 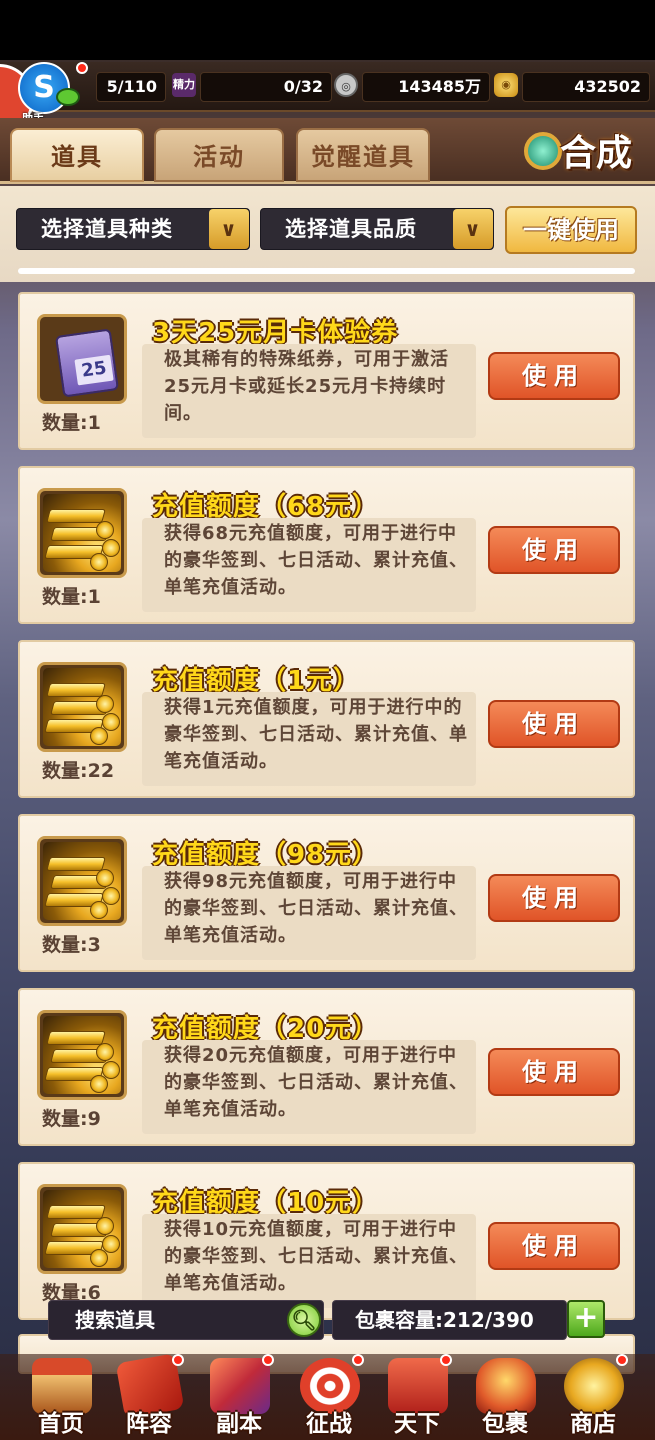 What do you see at coordinates (316, 560) in the screenshot?
I see `item-description: 获得68元充值额度，可用于进行中的豪华签到、七日活动、累计充值、单笔充值活动。` at bounding box center [316, 560].